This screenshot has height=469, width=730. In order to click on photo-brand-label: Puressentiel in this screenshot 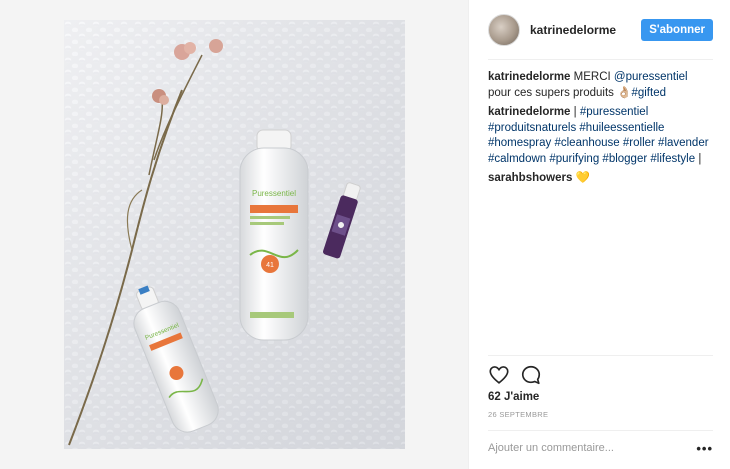, I will do `click(274, 193)`.